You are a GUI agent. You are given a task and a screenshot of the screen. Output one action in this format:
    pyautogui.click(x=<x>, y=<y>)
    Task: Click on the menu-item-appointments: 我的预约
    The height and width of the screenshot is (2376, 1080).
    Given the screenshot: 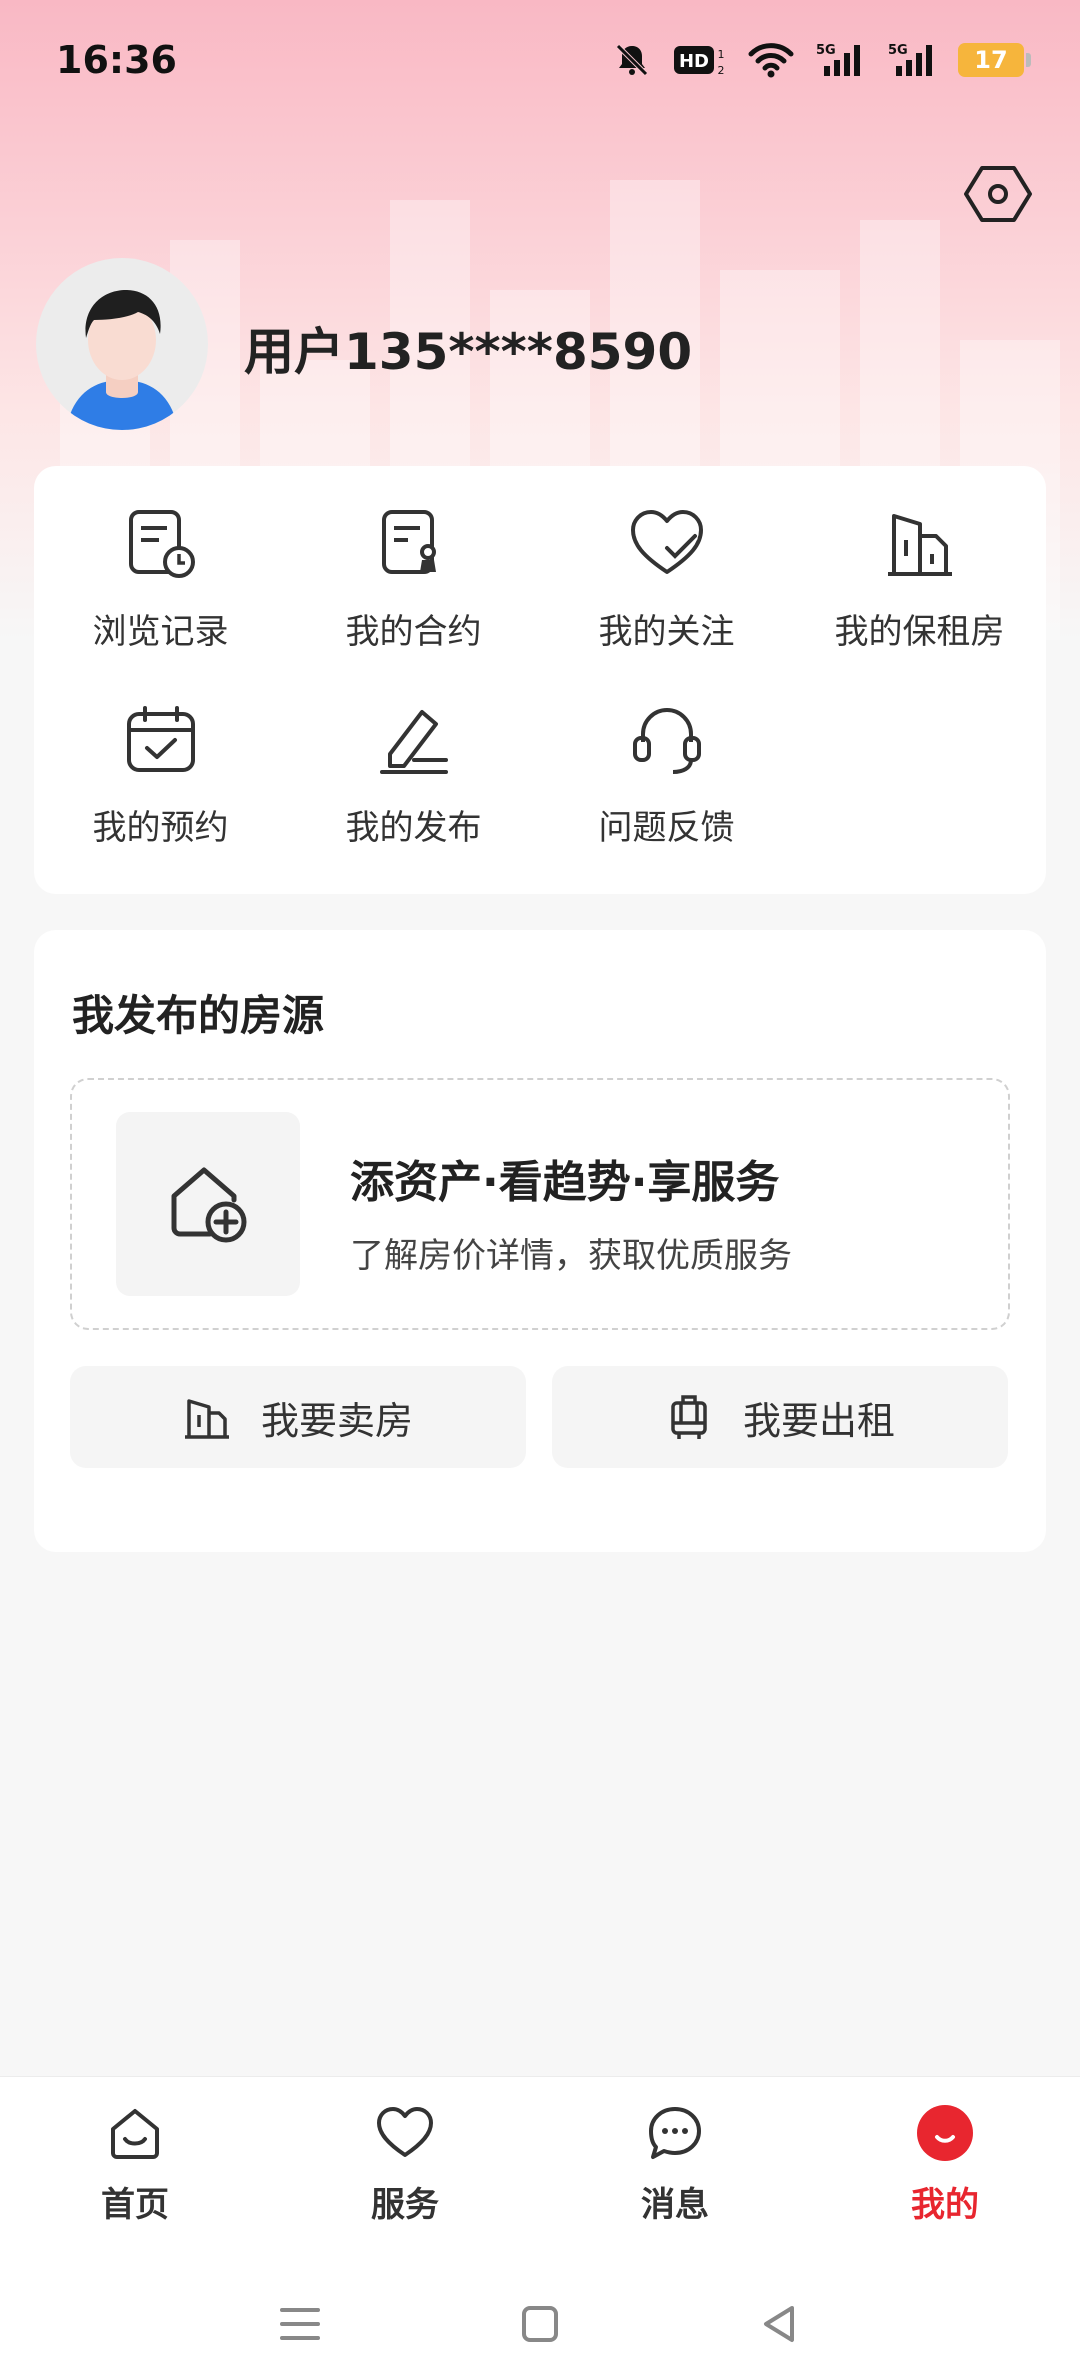 What is the action you would take?
    pyautogui.click(x=160, y=796)
    